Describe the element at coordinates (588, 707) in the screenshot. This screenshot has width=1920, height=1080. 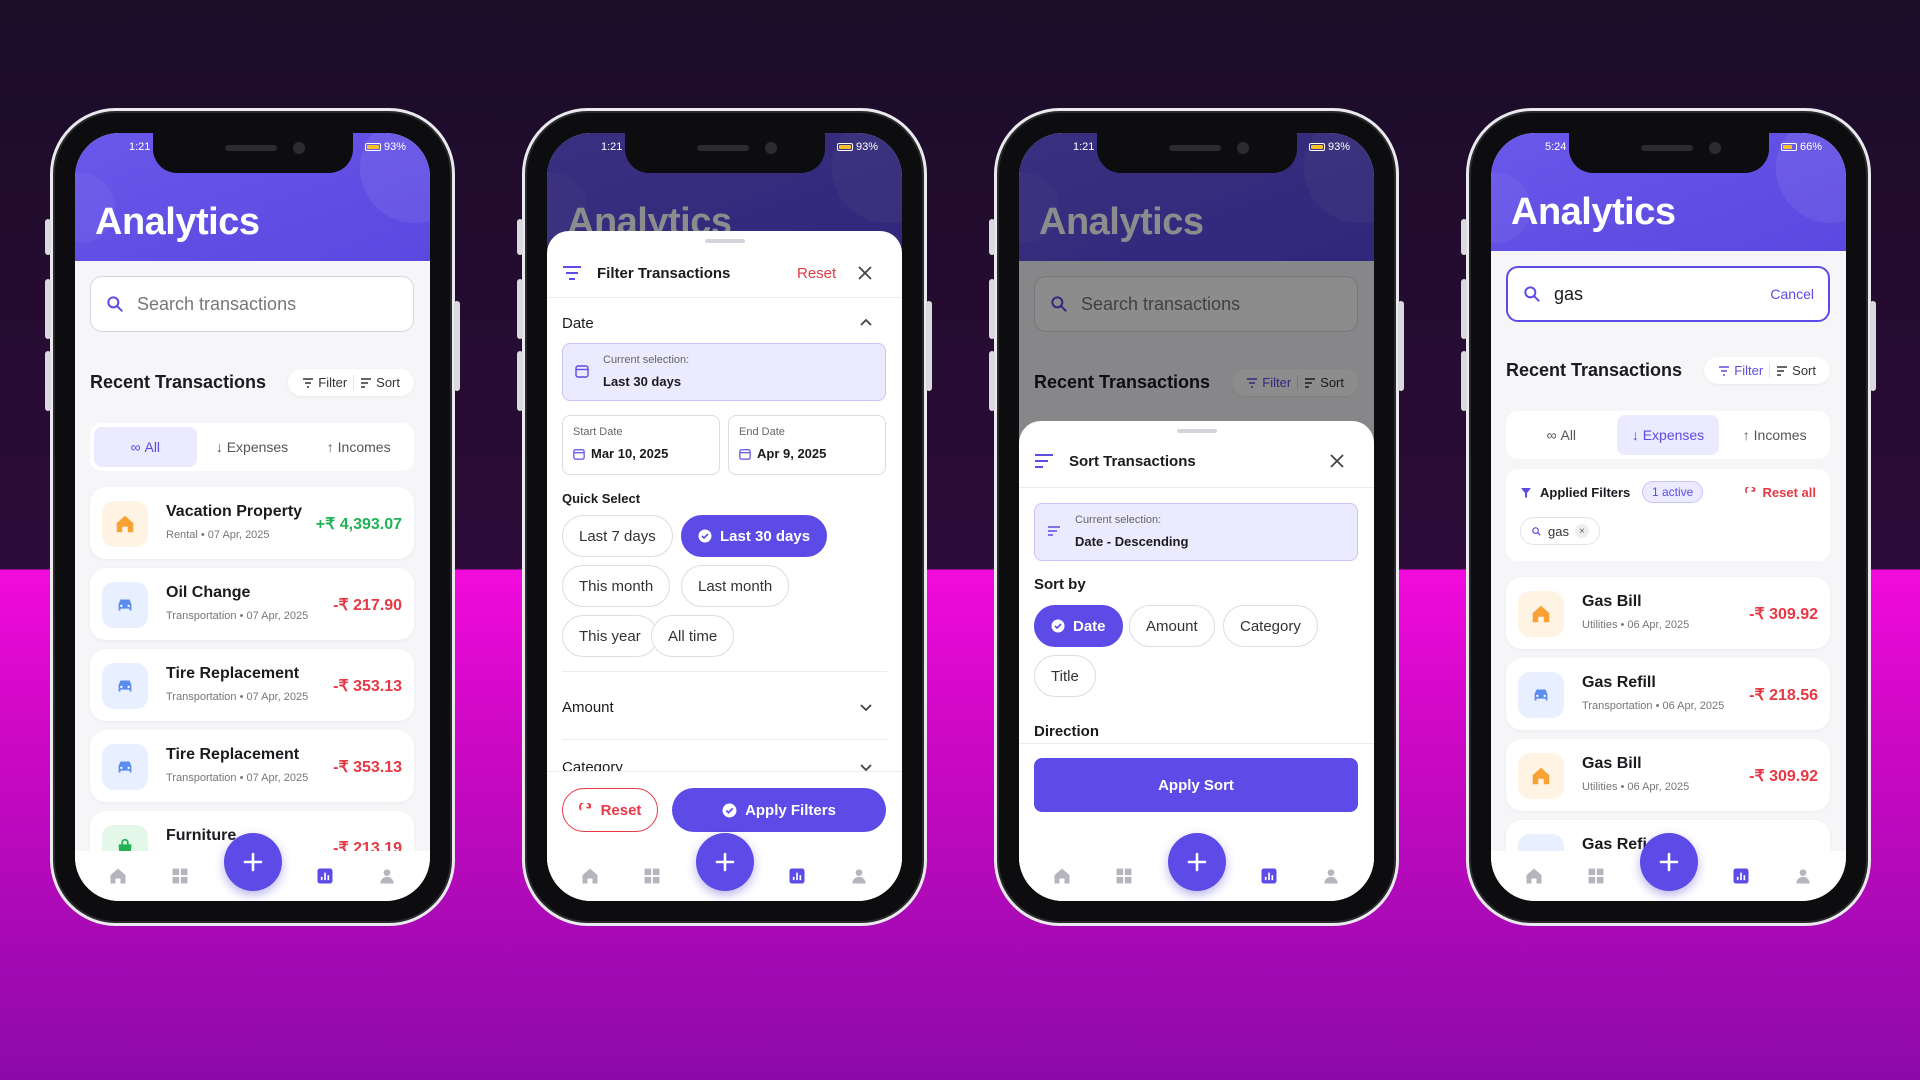
I see `amount-section-title: Amount` at that location.